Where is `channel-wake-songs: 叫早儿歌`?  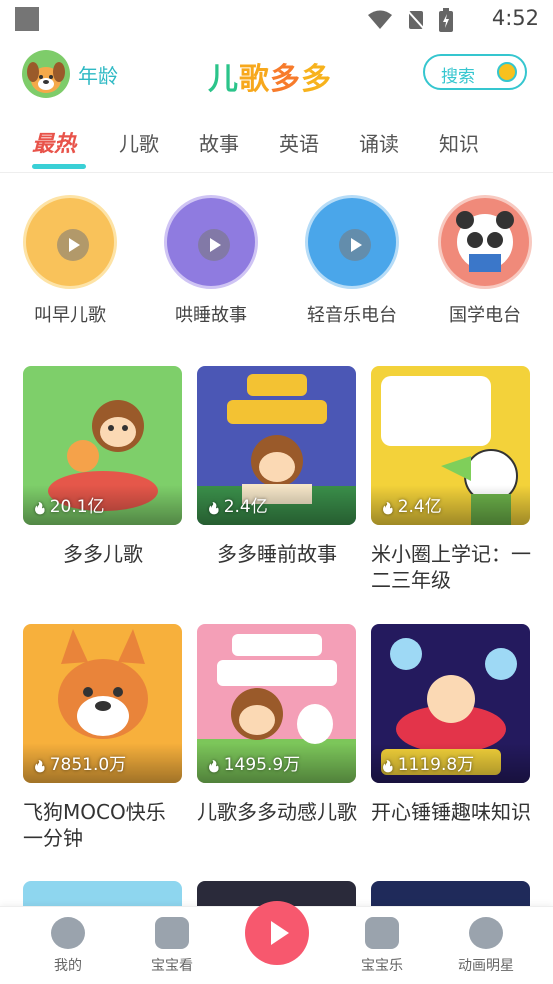
channel-wake-songs: 叫早儿歌 is located at coordinates (70, 261).